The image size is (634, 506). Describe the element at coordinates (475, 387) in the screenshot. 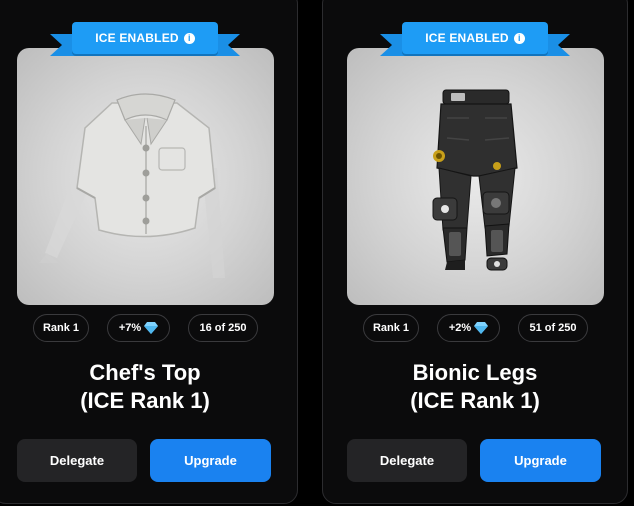

I see `item-title: Bionic Legs (ICE Rank 1)` at that location.